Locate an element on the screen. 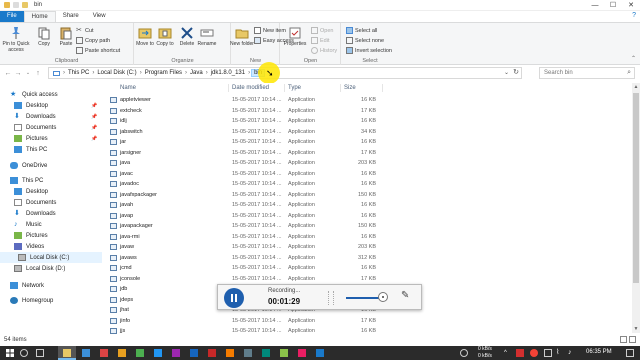 The width and height of the screenshot is (640, 360). annotate-pen-icon: ✎ is located at coordinates (405, 295).